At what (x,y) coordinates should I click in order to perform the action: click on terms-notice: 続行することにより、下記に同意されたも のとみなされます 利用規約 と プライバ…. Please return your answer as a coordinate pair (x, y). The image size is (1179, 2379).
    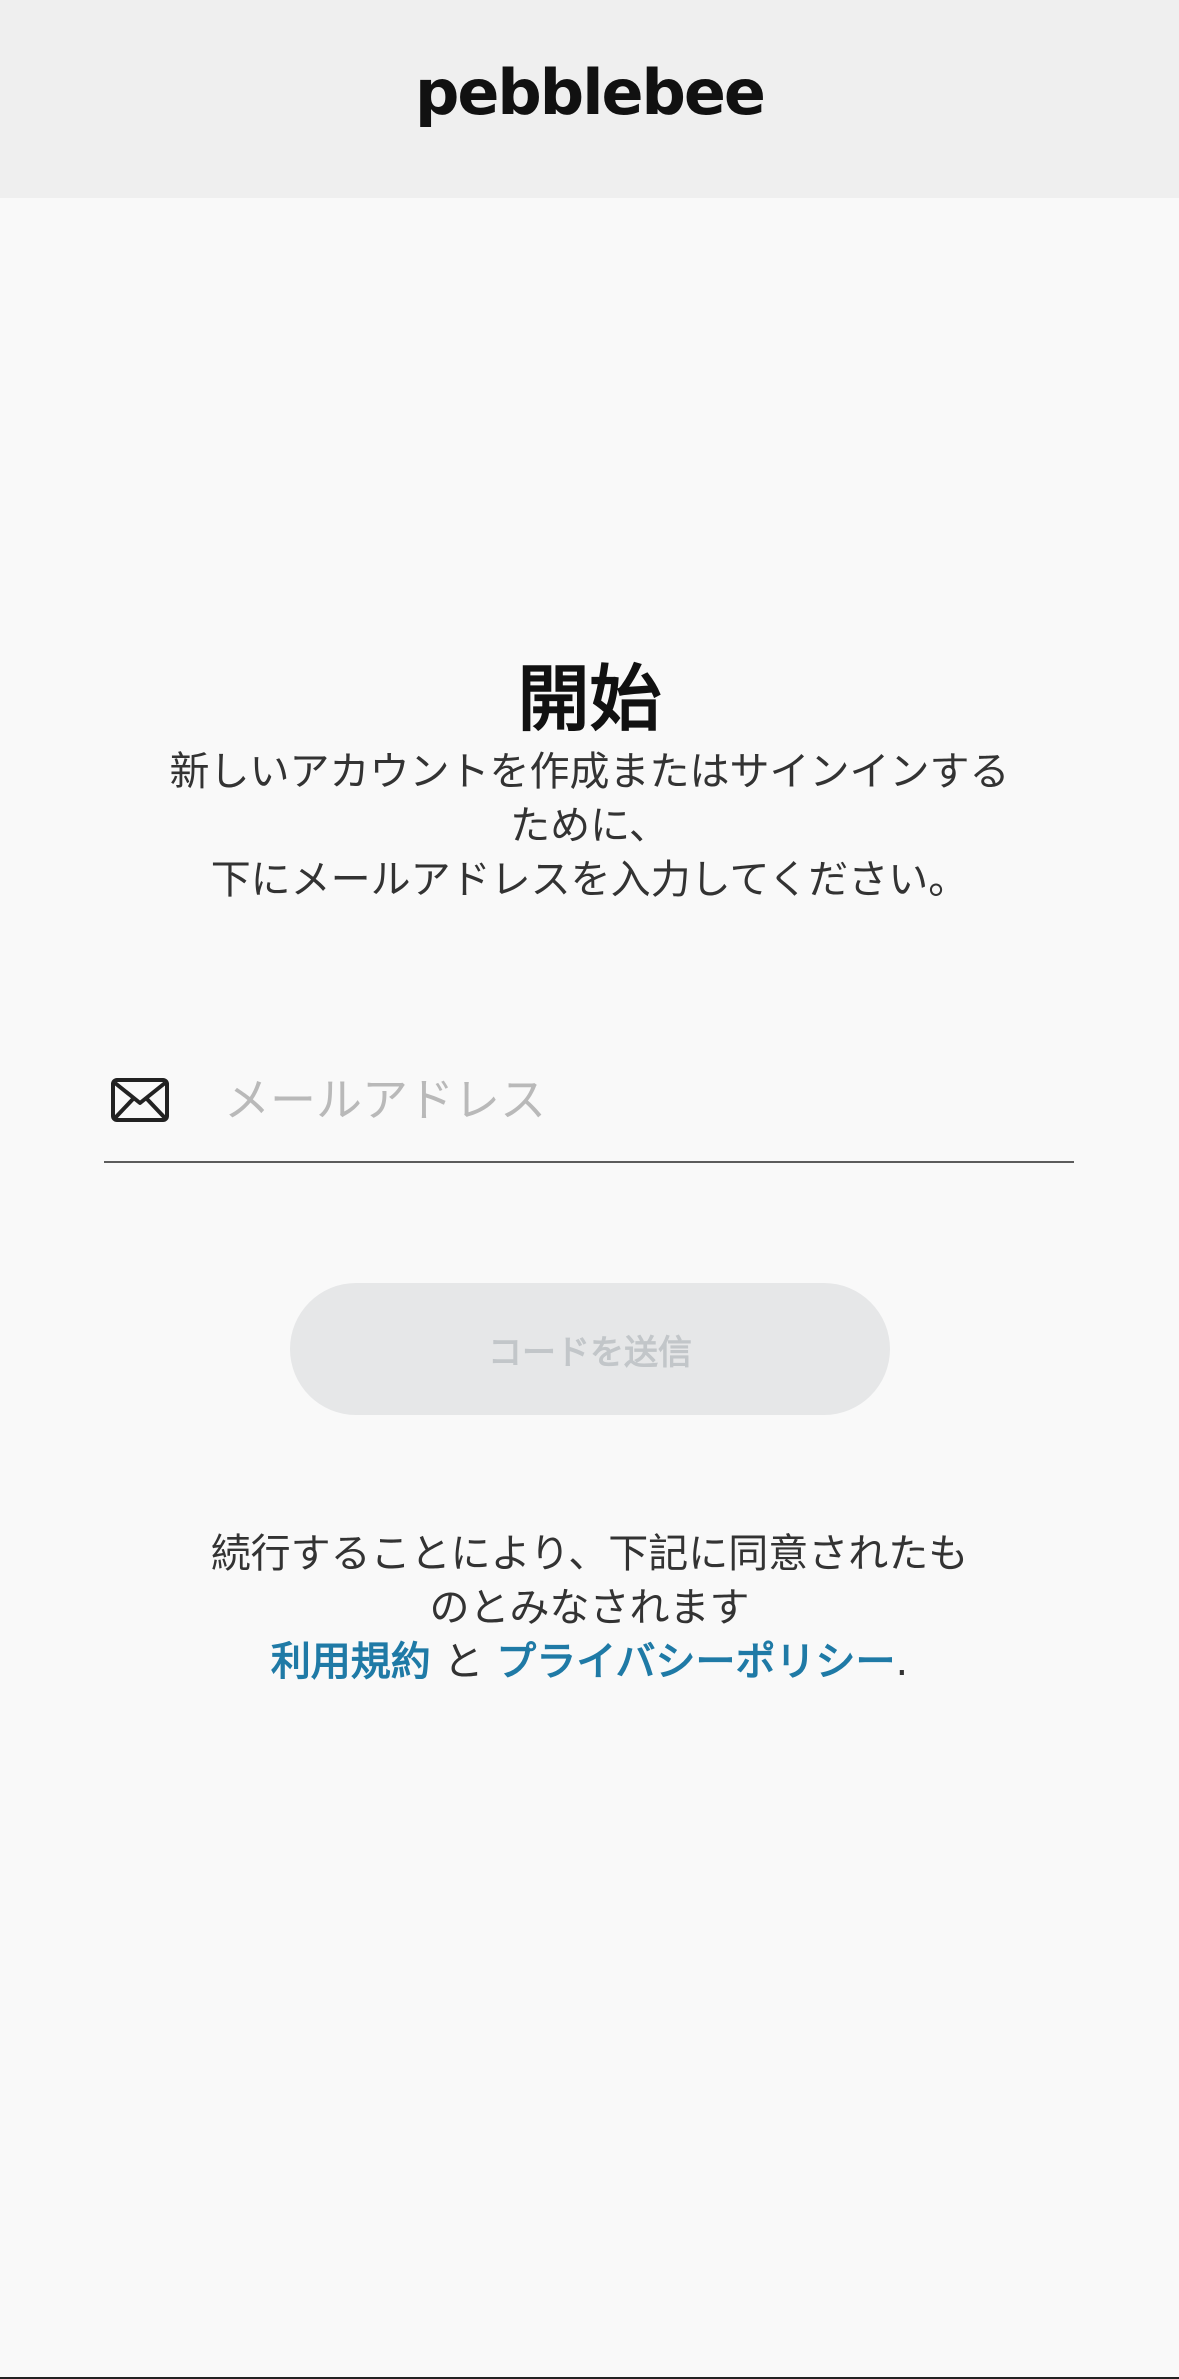
    Looking at the image, I should click on (589, 1608).